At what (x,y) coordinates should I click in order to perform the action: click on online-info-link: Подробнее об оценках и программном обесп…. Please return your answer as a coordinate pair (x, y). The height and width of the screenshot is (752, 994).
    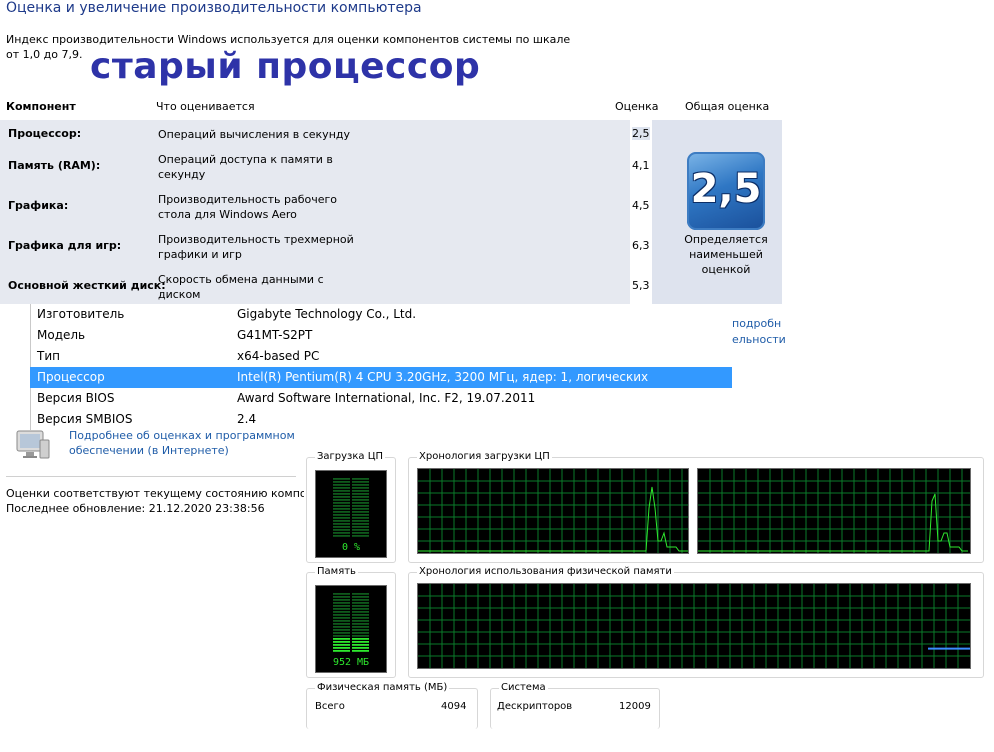
    Looking at the image, I should click on (182, 443).